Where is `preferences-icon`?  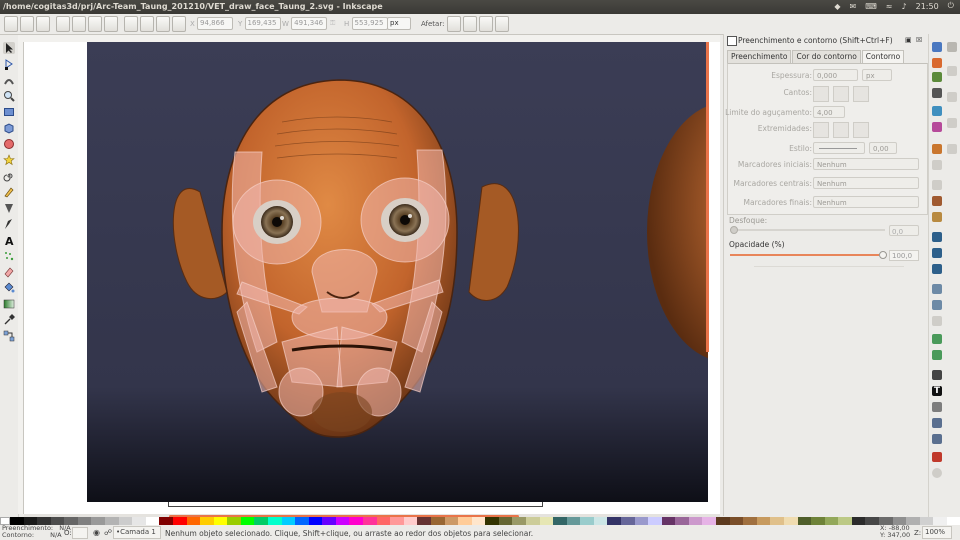
preferences-icon is located at coordinates (937, 457).